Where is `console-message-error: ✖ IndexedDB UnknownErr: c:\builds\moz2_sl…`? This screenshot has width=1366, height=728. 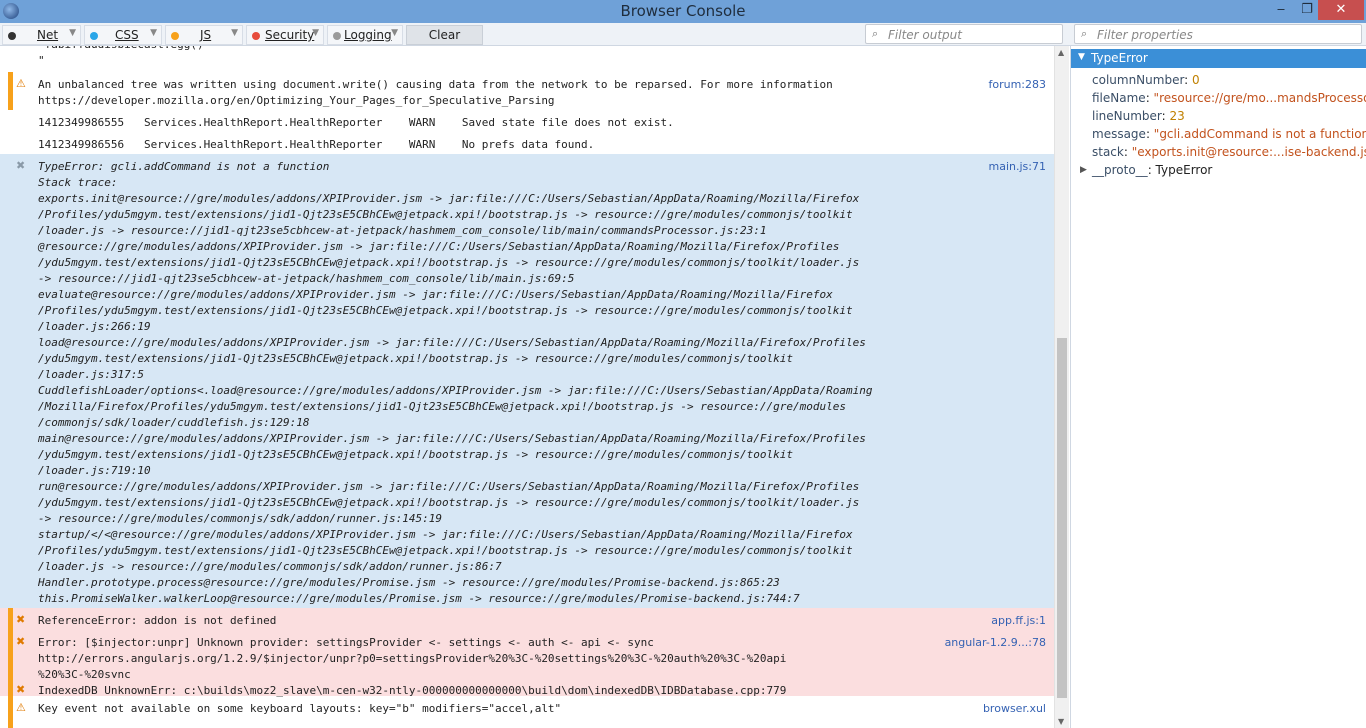 console-message-error: ✖ IndexedDB UnknownErr: c:\builds\moz2_sl… is located at coordinates (527, 687).